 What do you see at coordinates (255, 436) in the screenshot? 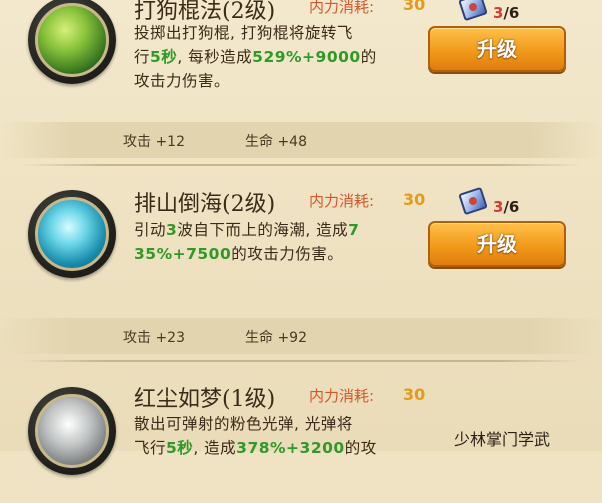
I see `skill-description: 散出可弹射的粉色光弹, 光弹将 飞行5秒, 造成378%+3200的攻` at bounding box center [255, 436].